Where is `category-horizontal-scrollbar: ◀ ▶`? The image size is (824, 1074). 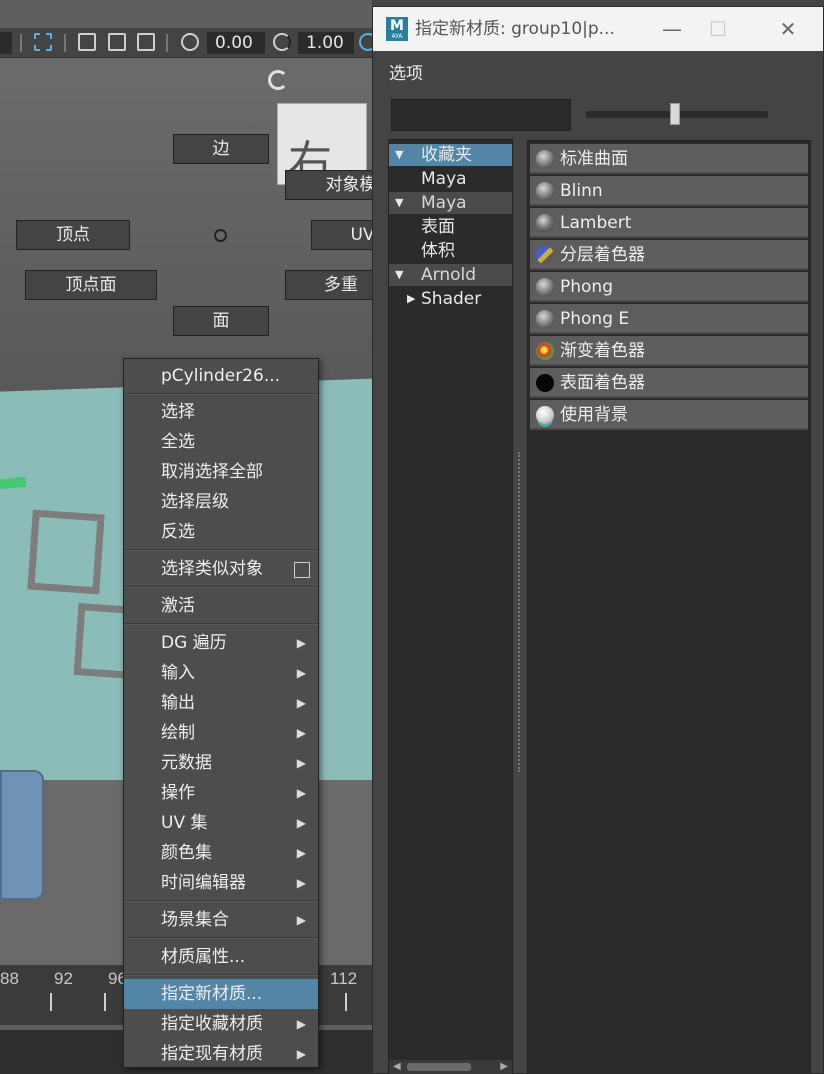
category-horizontal-scrollbar: ◀ ▶ is located at coordinates (450, 1067).